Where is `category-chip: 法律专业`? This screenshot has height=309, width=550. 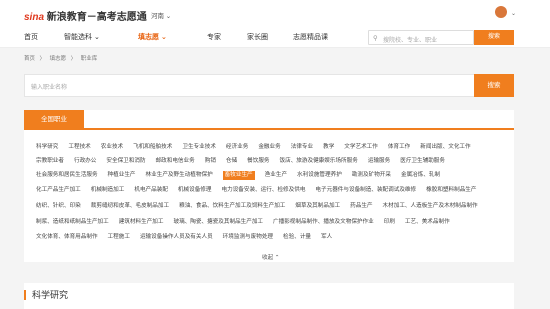 category-chip: 法律专业 is located at coordinates (302, 147).